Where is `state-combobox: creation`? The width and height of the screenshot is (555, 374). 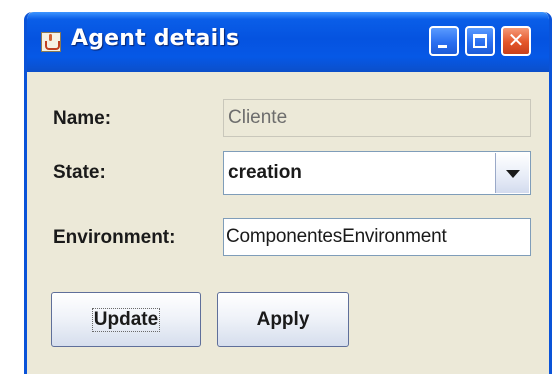 state-combobox: creation is located at coordinates (377, 173).